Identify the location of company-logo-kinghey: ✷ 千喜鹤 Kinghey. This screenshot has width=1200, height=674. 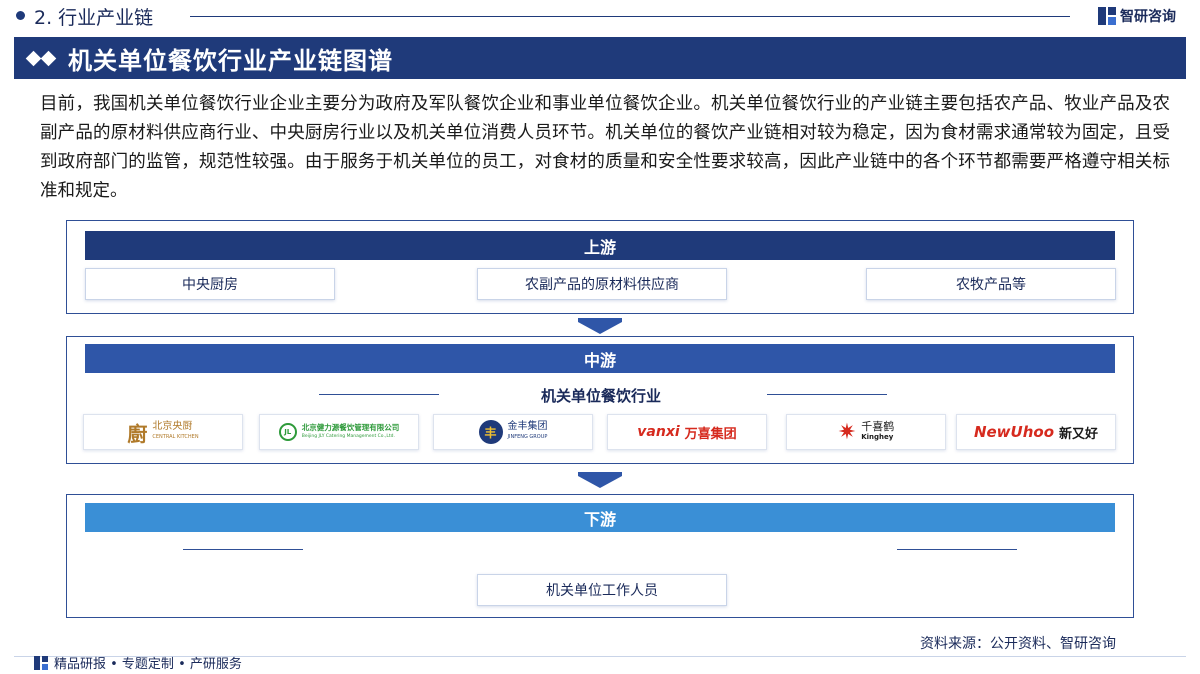
(866, 432).